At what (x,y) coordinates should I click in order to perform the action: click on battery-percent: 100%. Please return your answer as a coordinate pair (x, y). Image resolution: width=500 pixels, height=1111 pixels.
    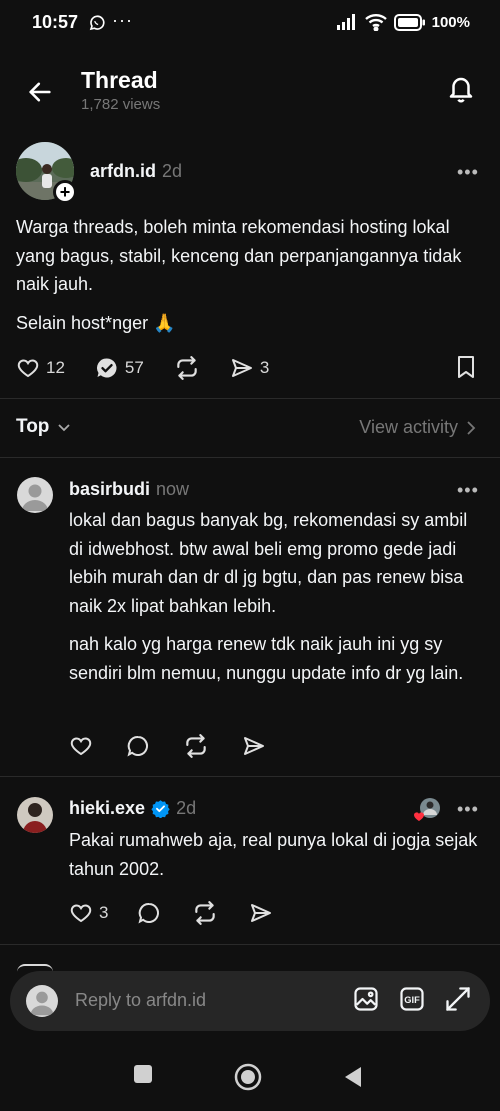
    Looking at the image, I should click on (450, 22).